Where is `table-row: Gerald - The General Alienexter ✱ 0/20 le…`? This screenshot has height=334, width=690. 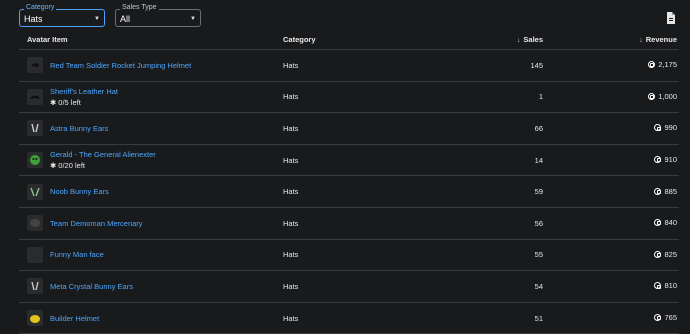 table-row: Gerald - The General Alienexter ✱ 0/20 le… is located at coordinates (349, 160).